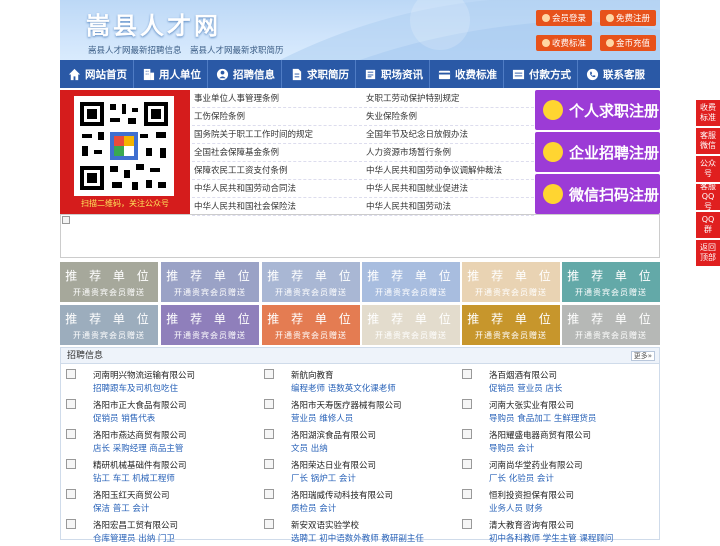 The width and height of the screenshot is (720, 546). Describe the element at coordinates (149, 74) in the screenshot. I see `building-icon` at that location.